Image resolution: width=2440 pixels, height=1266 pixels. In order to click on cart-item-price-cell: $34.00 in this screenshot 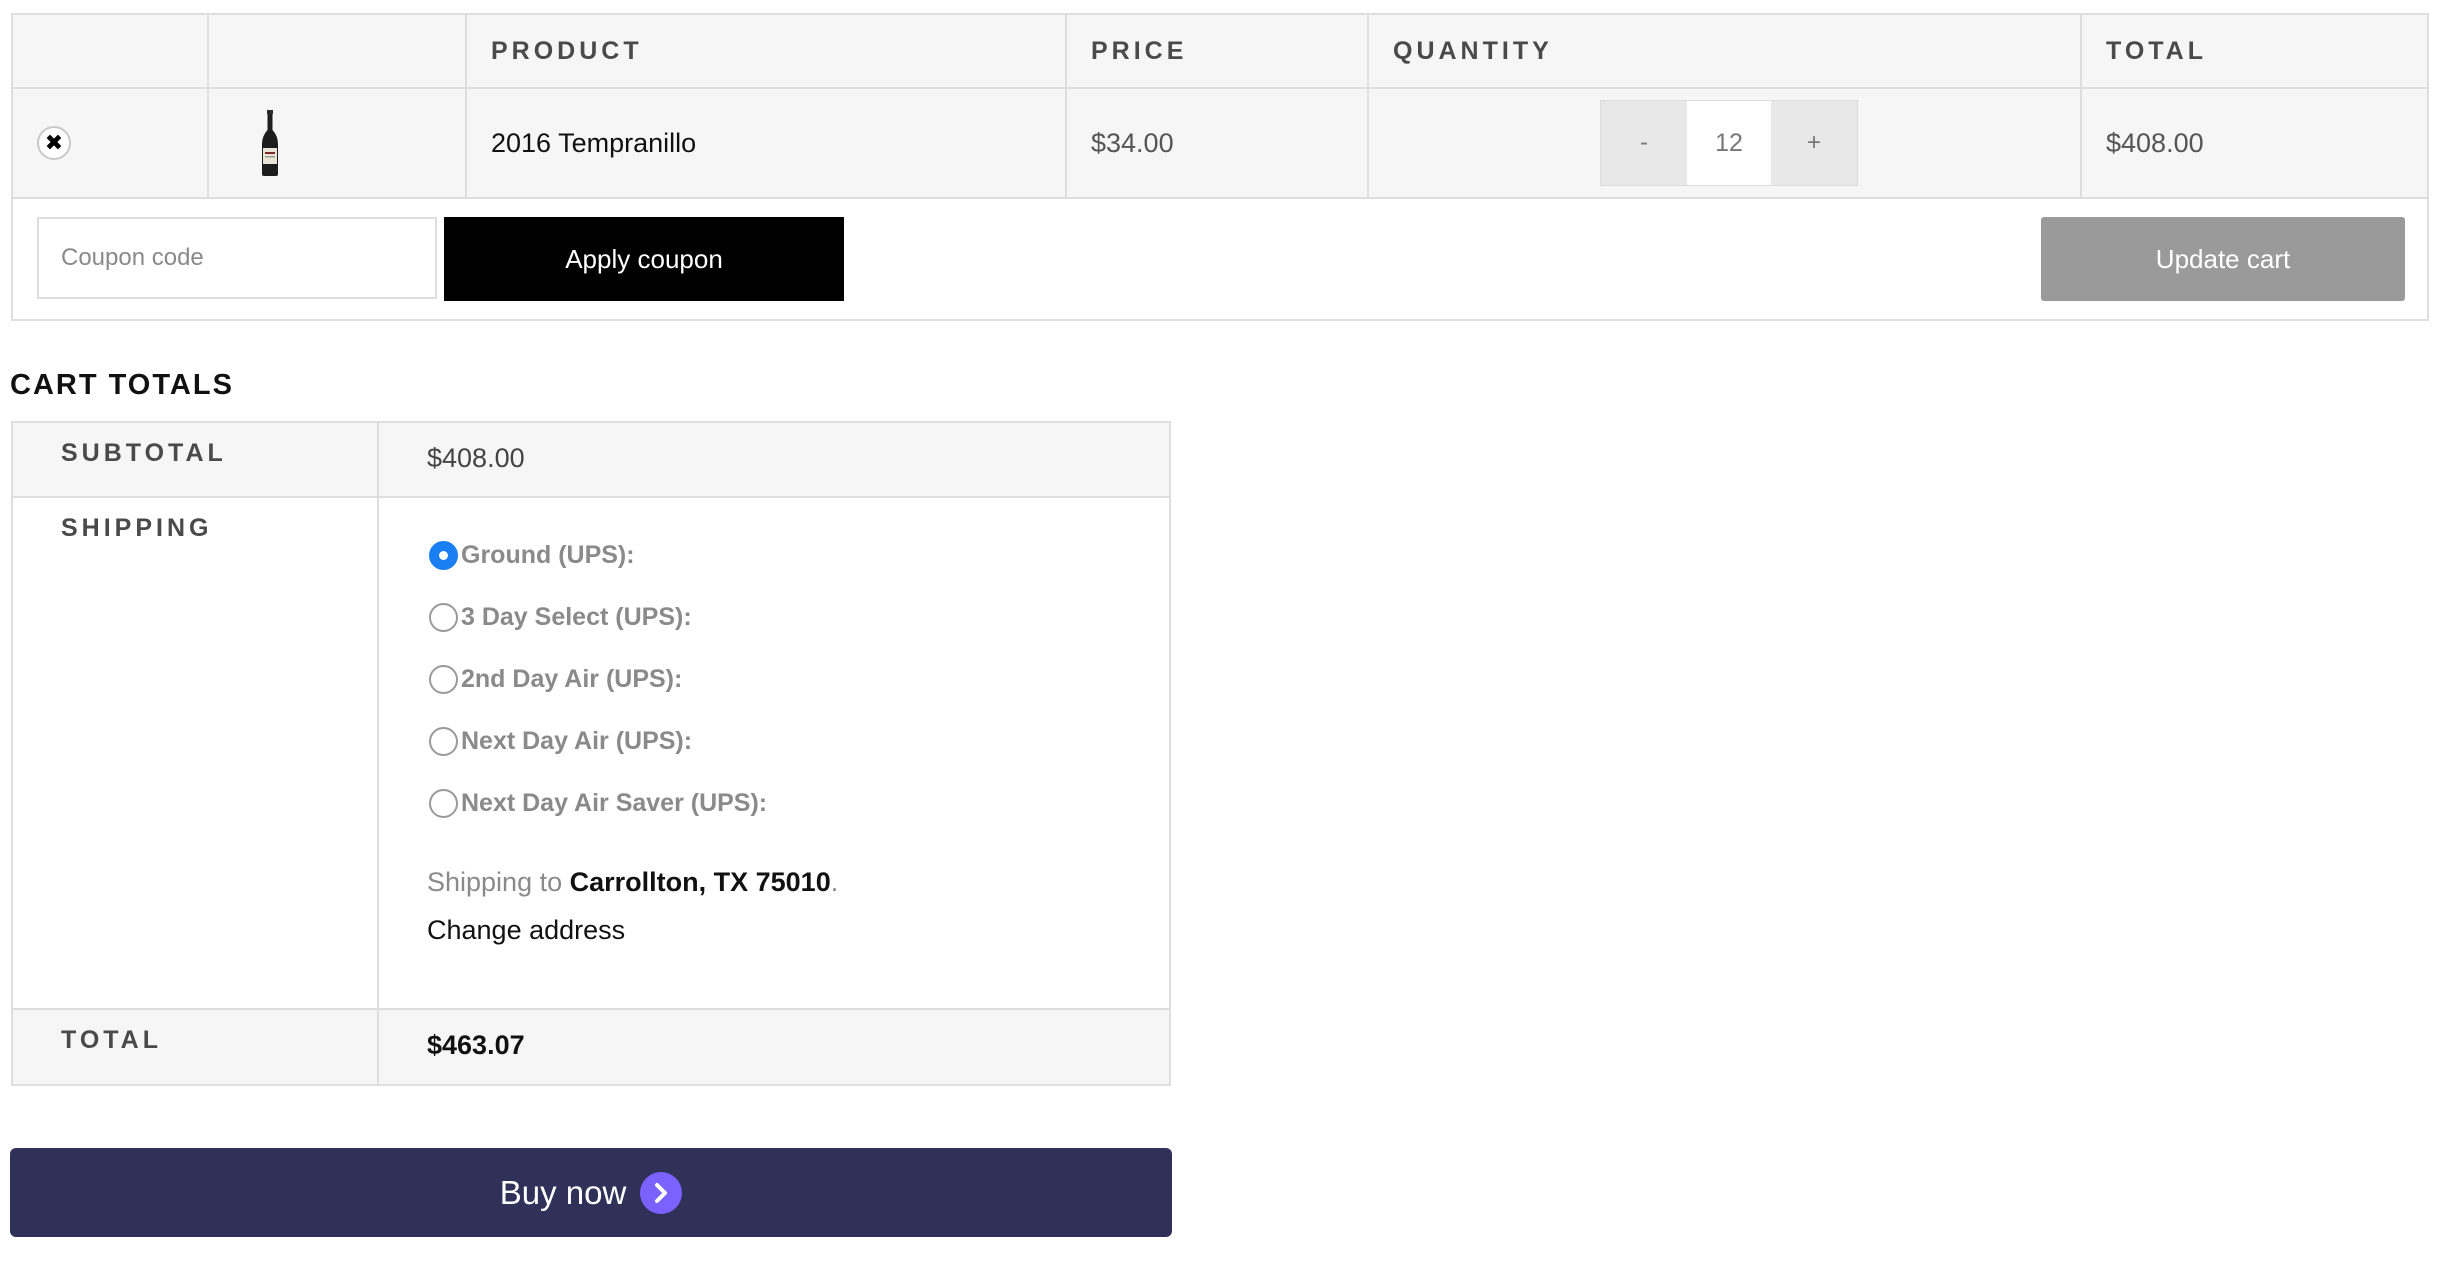, I will do `click(1218, 143)`.